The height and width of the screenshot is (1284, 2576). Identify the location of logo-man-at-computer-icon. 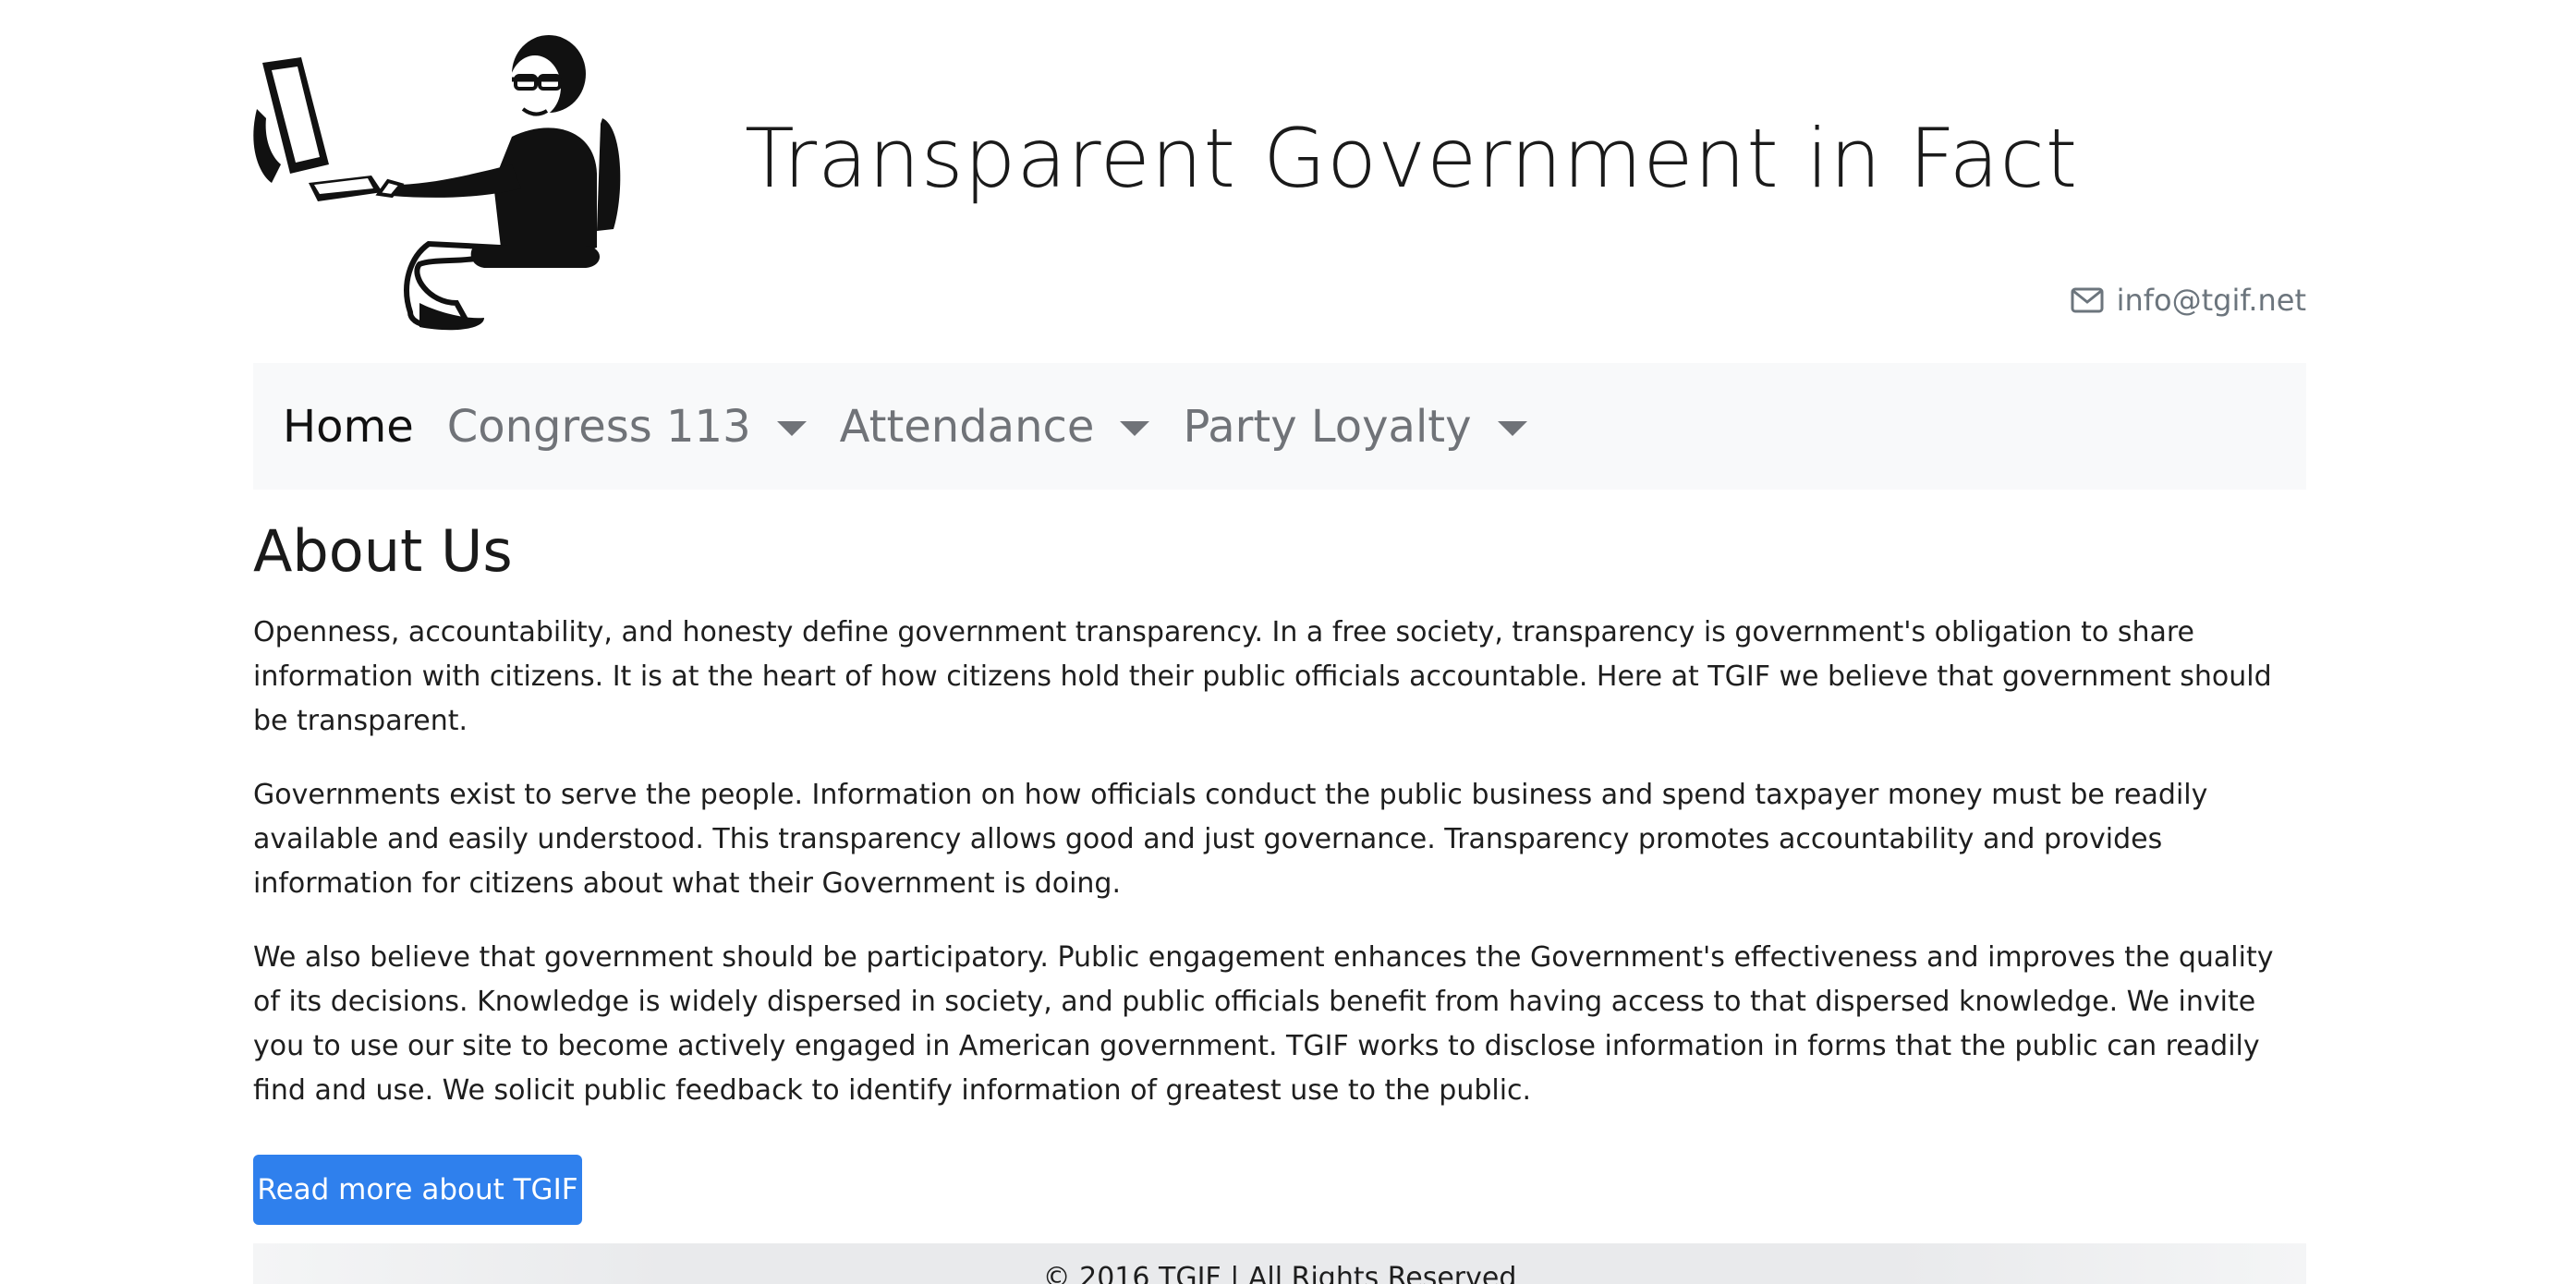
(437, 183).